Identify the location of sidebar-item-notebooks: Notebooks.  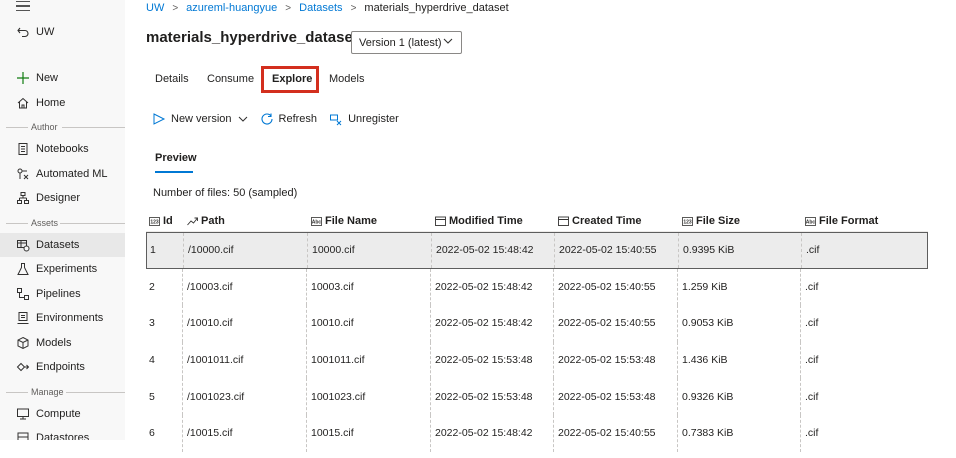
(62, 149).